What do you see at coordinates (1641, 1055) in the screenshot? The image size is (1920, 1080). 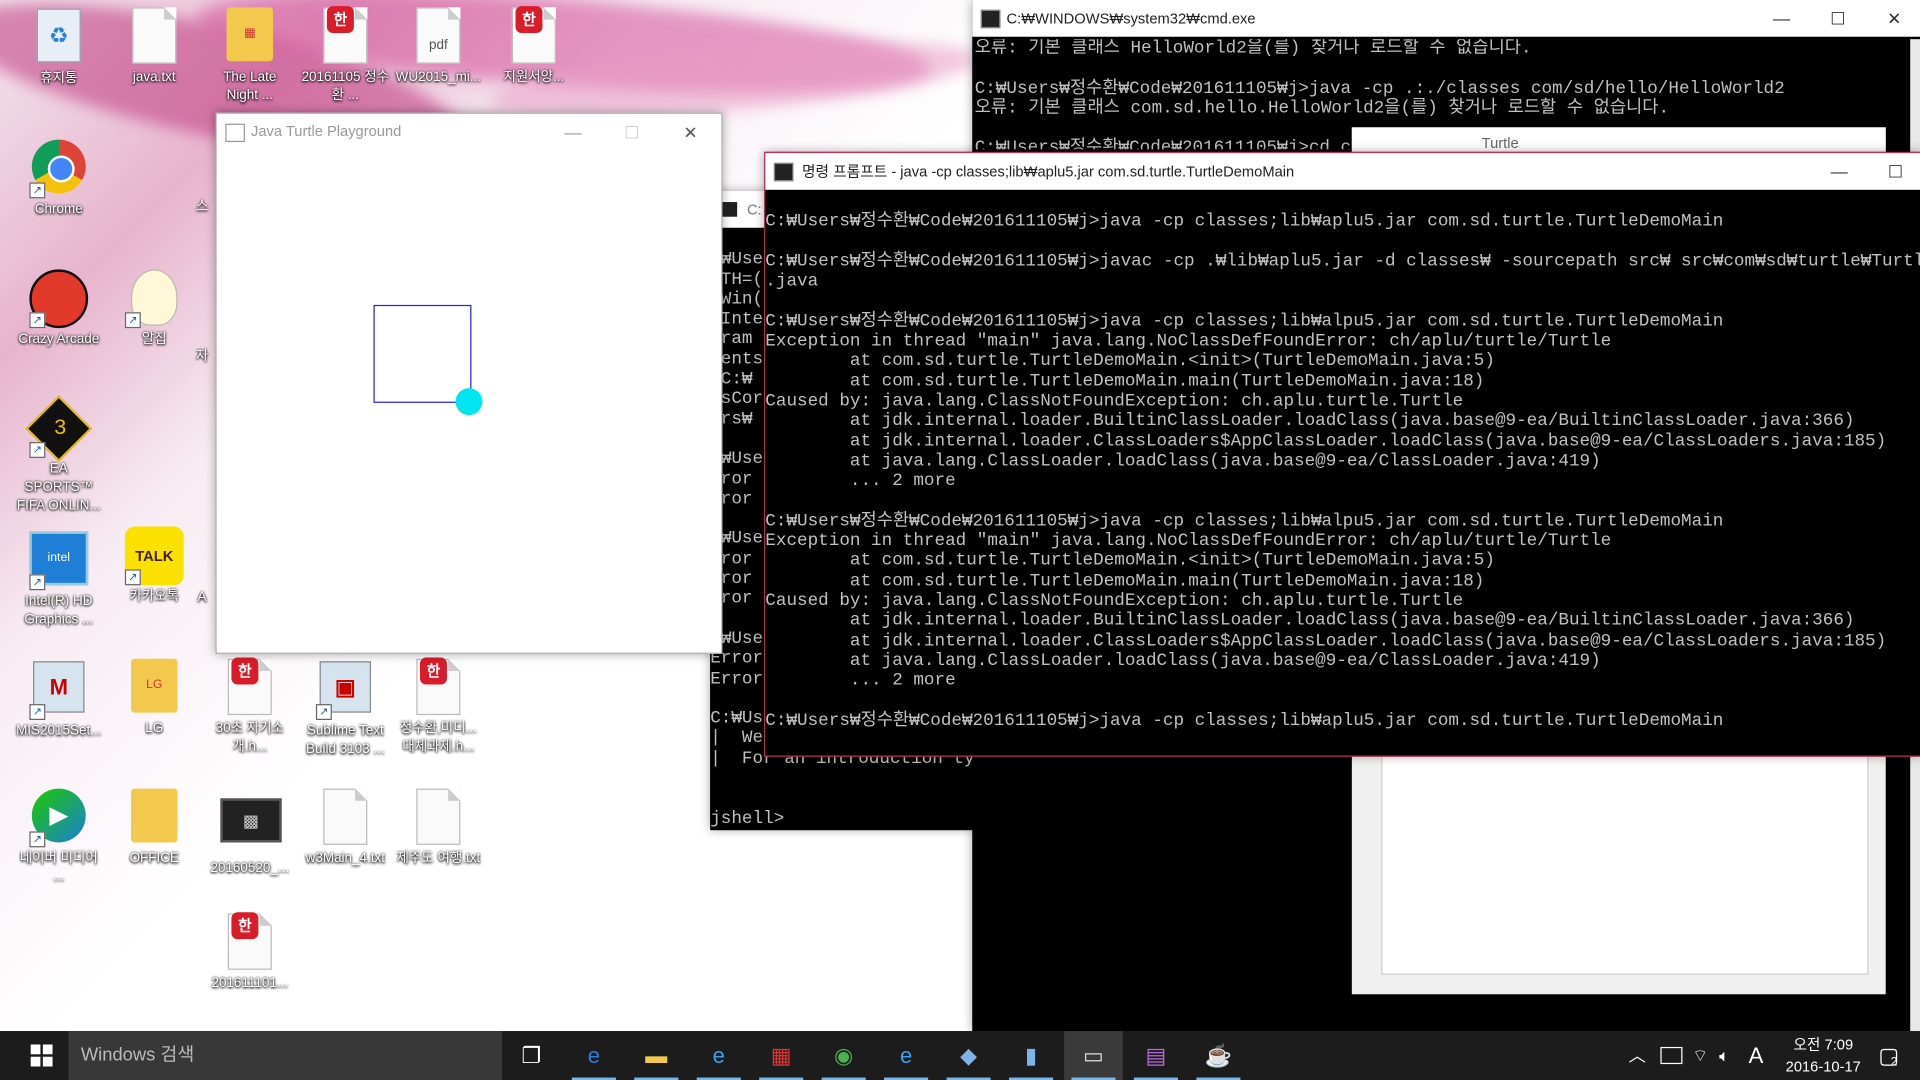 I see `chevron-up-icon: ︿` at bounding box center [1641, 1055].